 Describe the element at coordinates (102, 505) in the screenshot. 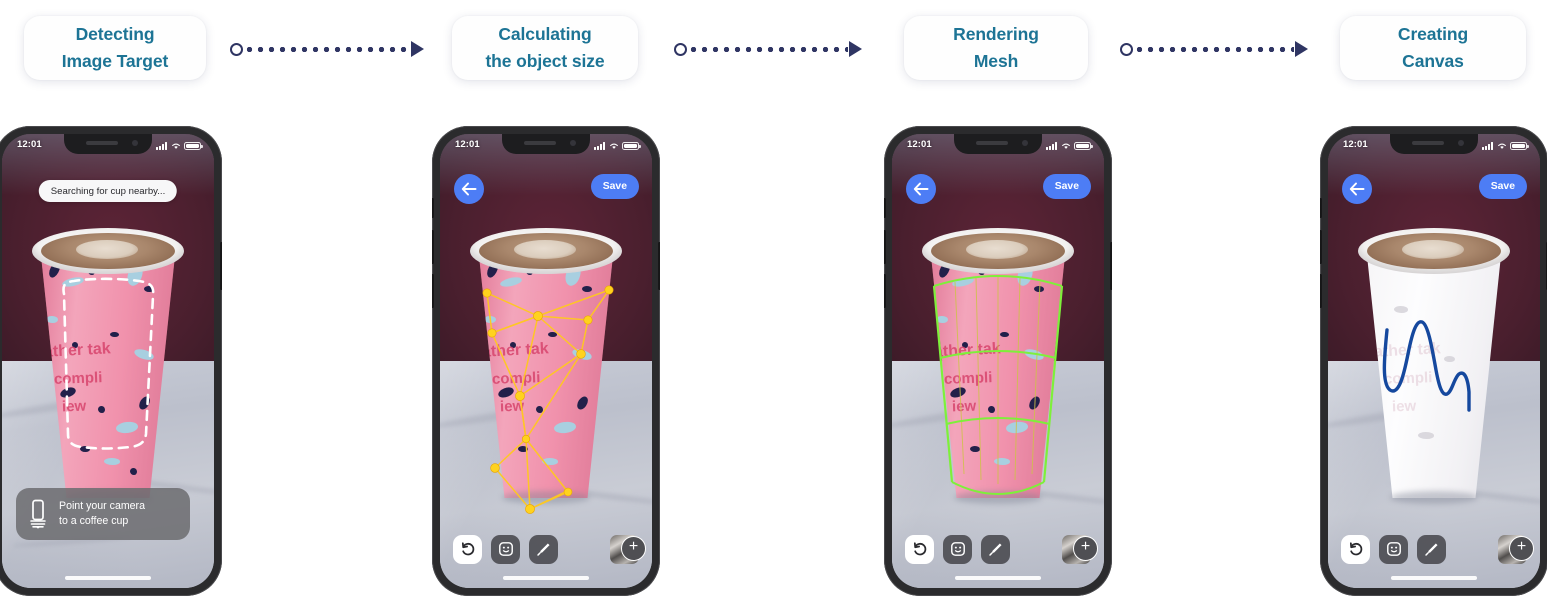

I see `hint-line1: Point your camera` at that location.